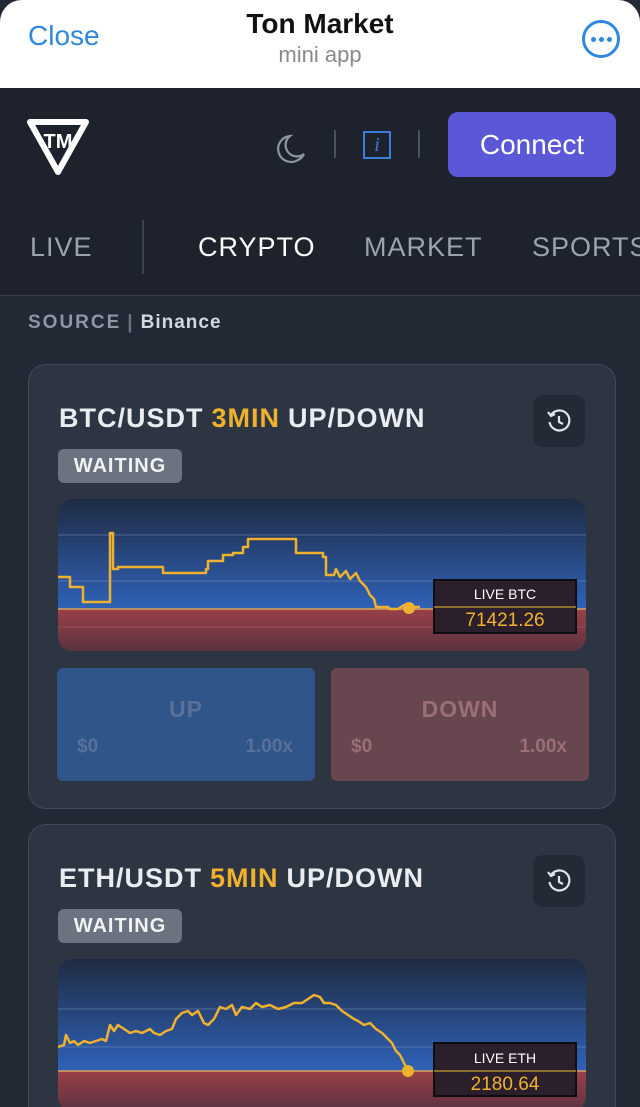 Image resolution: width=640 pixels, height=1107 pixels. What do you see at coordinates (125, 322) in the screenshot?
I see `source-line: SOURCE | Binance` at bounding box center [125, 322].